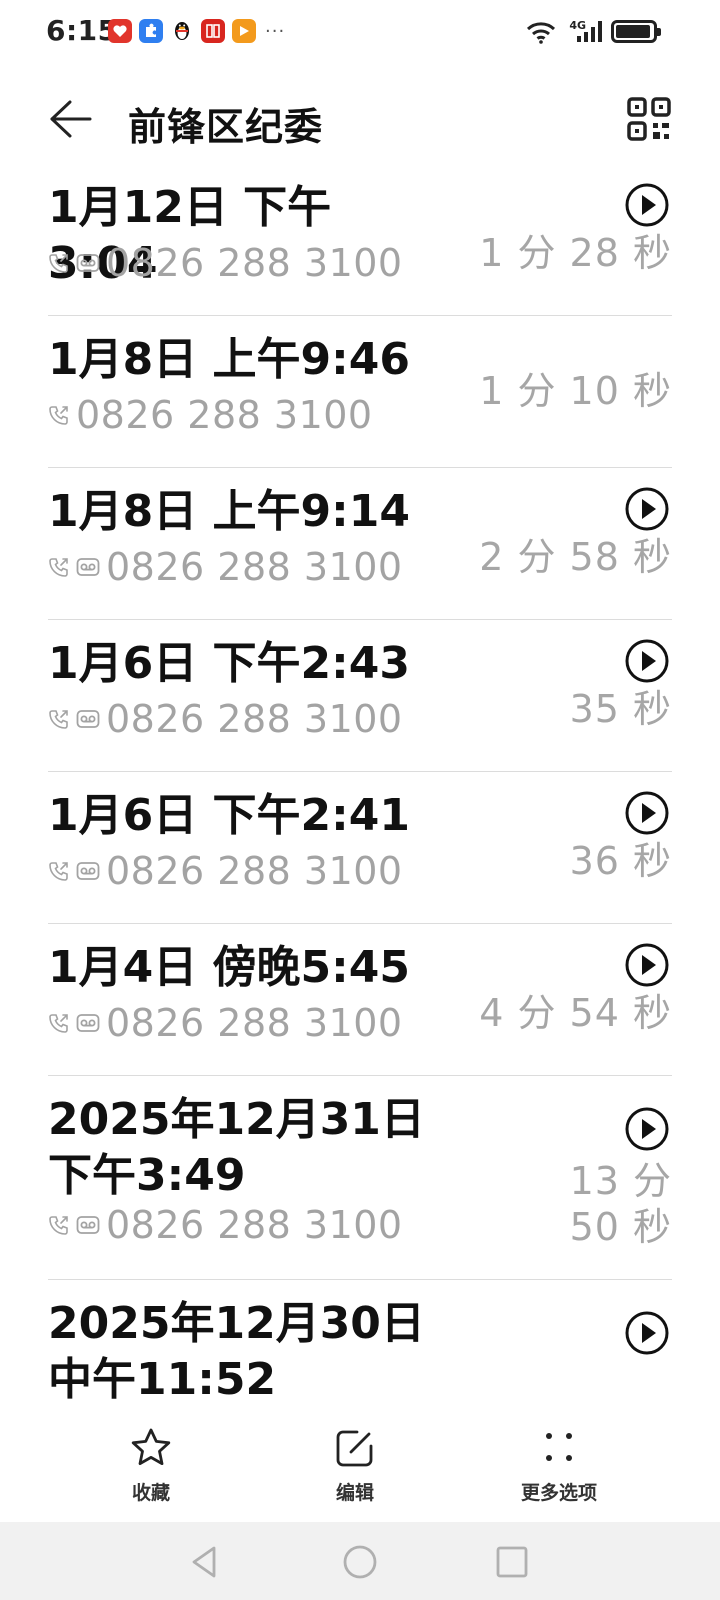  Describe the element at coordinates (151, 1471) in the screenshot. I see `favorite-button: 收藏` at that location.